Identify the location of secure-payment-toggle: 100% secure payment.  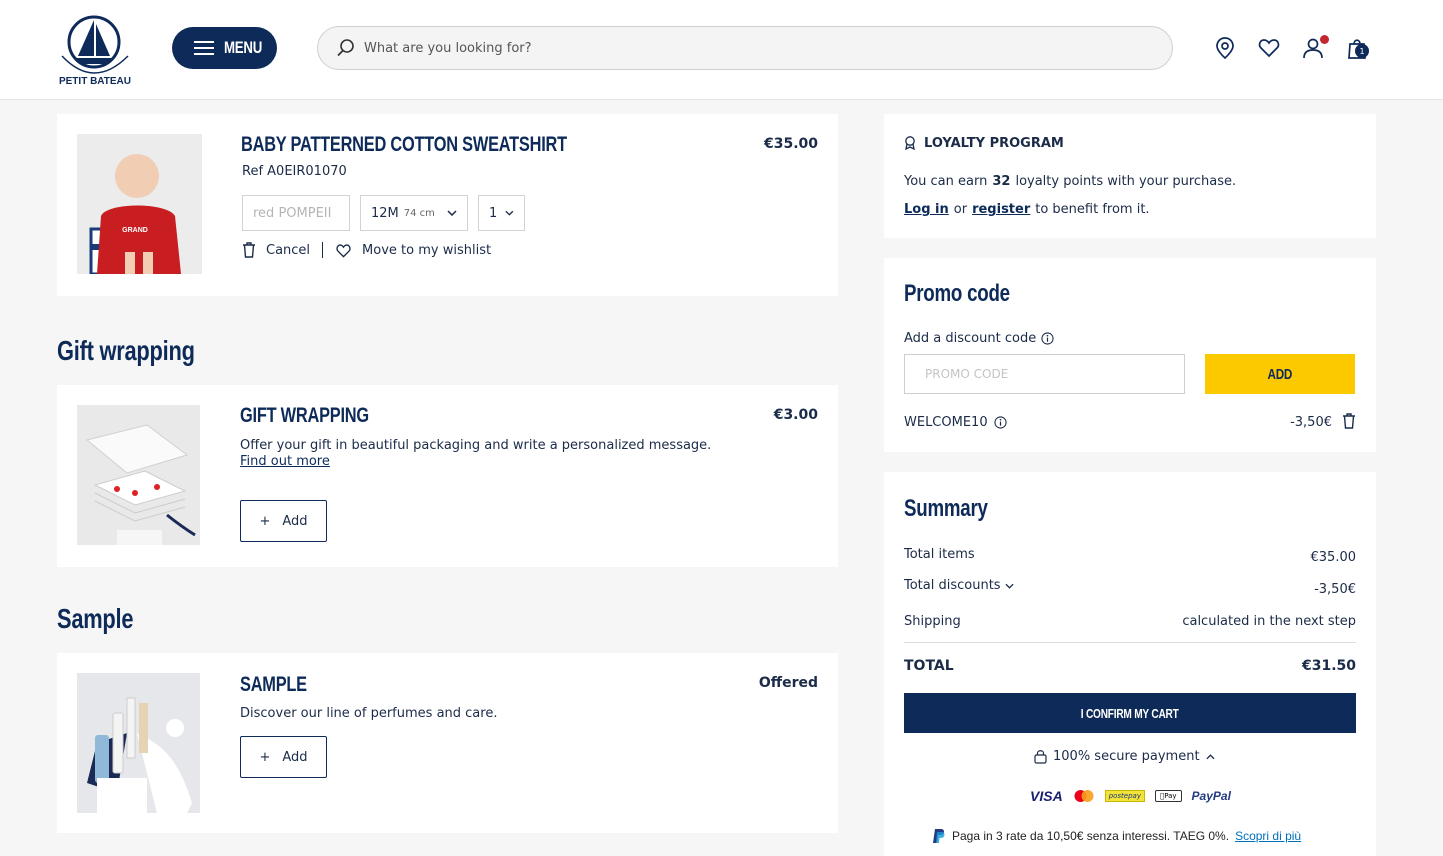
(1124, 756).